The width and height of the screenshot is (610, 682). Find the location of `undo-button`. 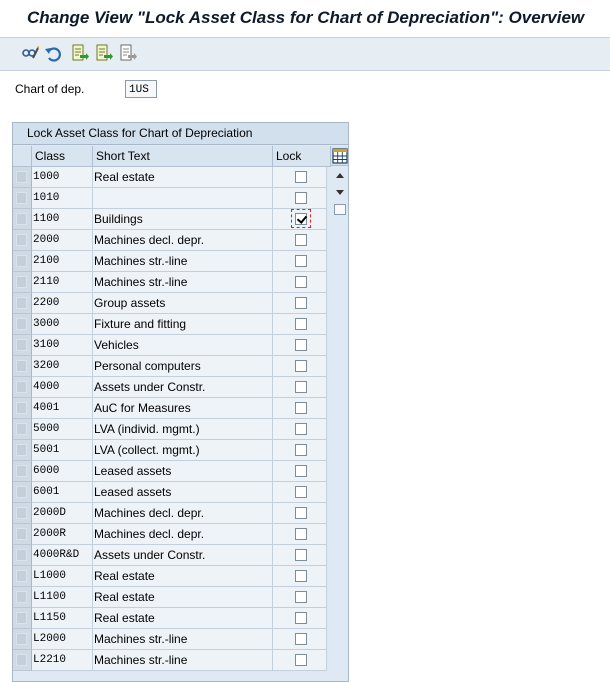

undo-button is located at coordinates (53, 53).